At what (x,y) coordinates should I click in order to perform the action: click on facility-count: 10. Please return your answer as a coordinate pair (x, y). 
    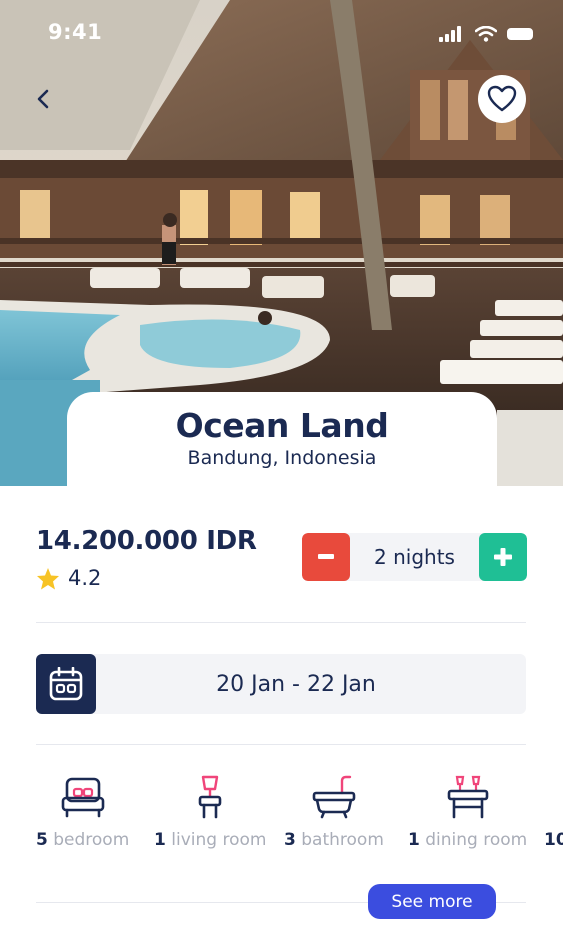
    Looking at the image, I should click on (553, 840).